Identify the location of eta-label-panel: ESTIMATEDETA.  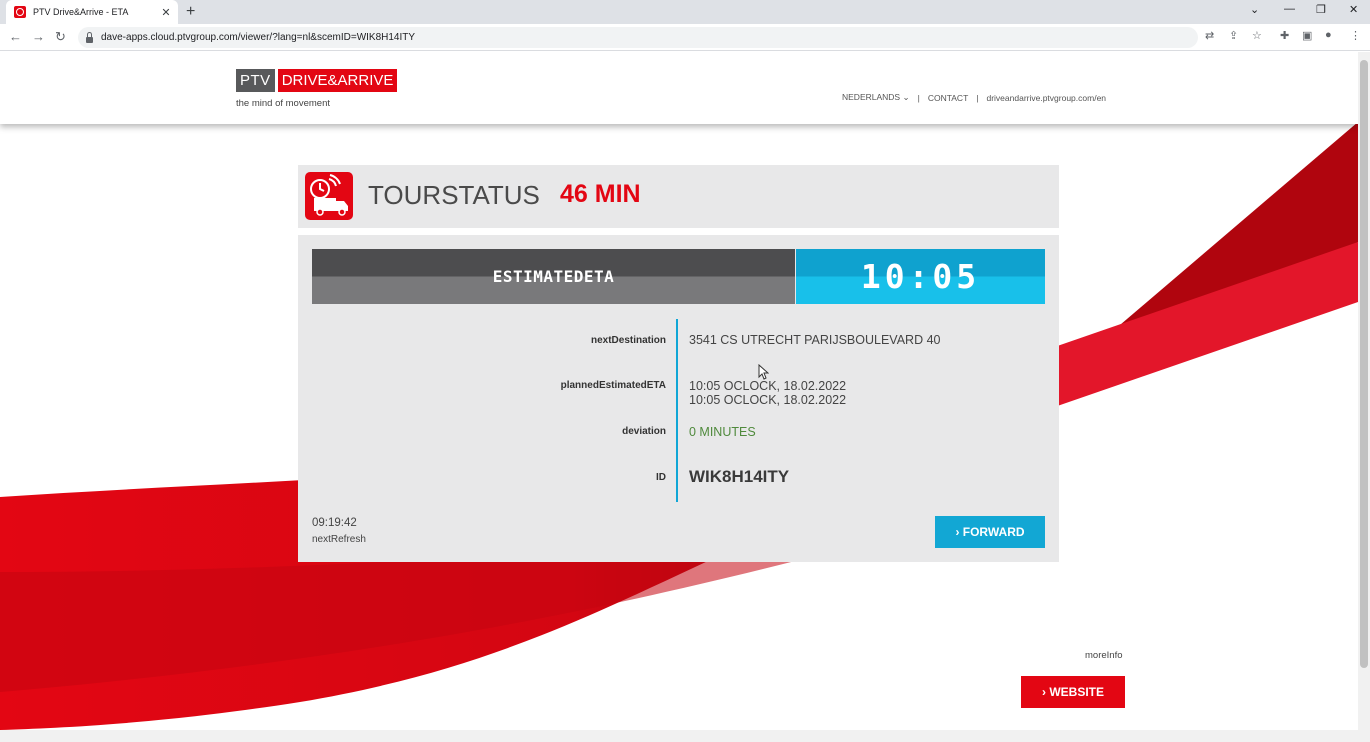
(553, 276).